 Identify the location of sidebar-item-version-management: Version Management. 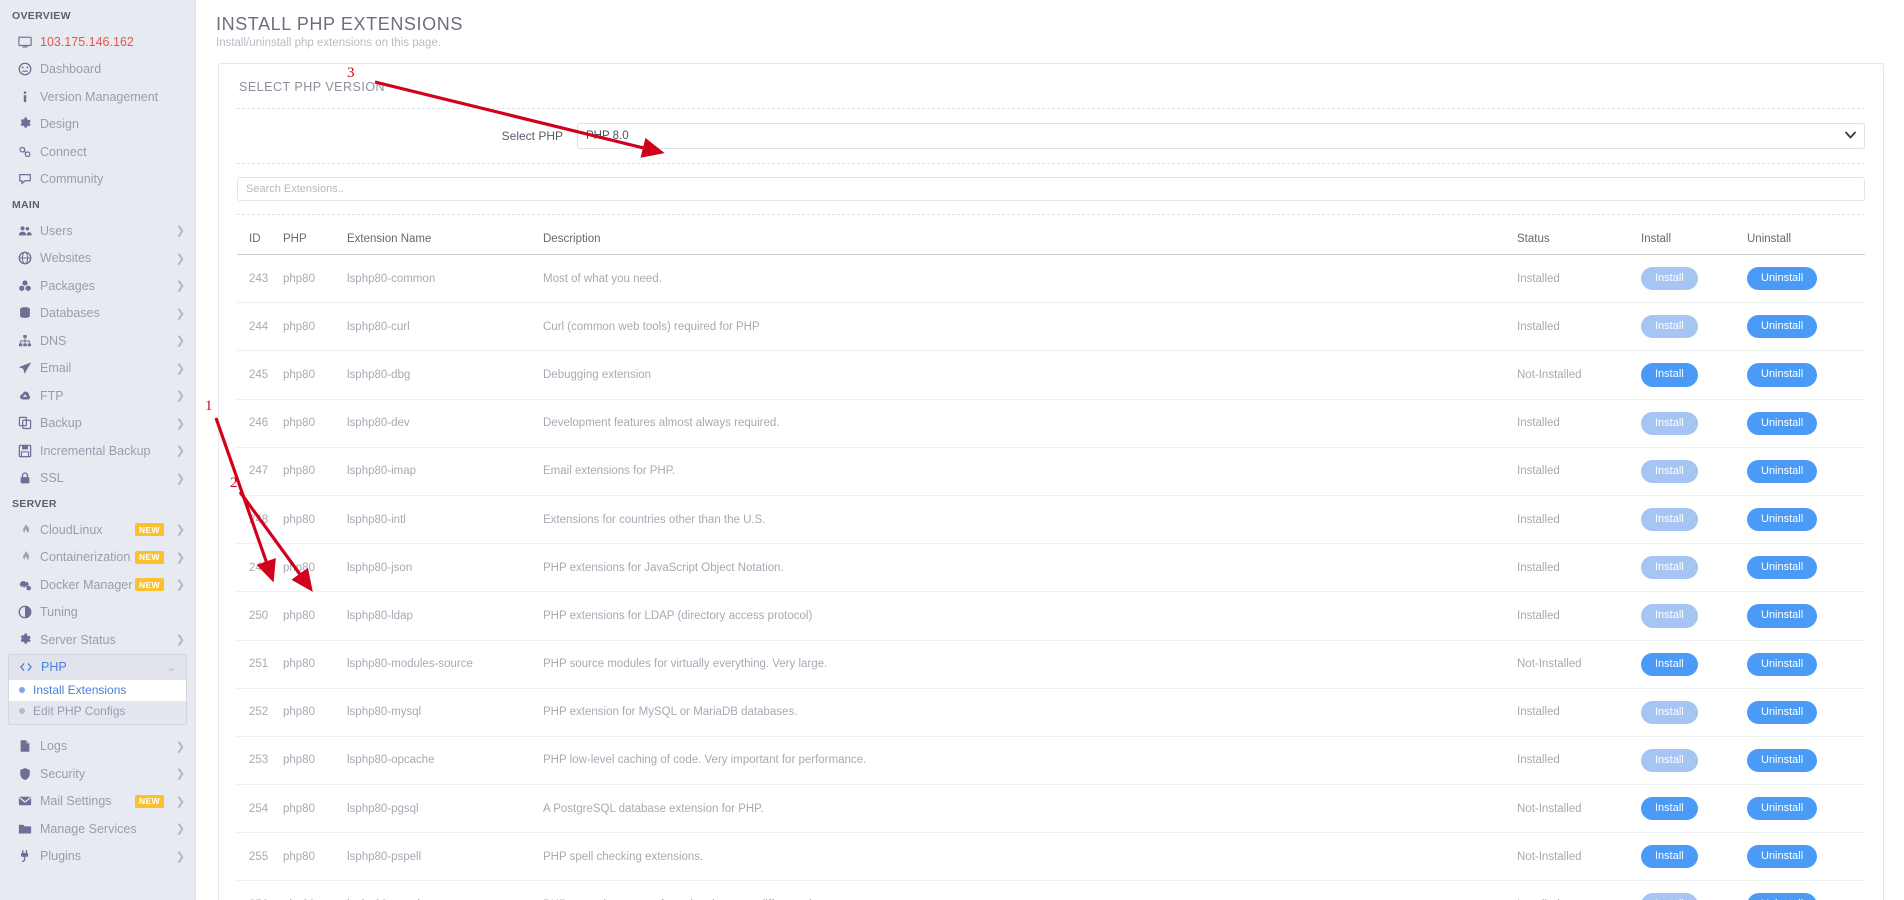
(97, 97).